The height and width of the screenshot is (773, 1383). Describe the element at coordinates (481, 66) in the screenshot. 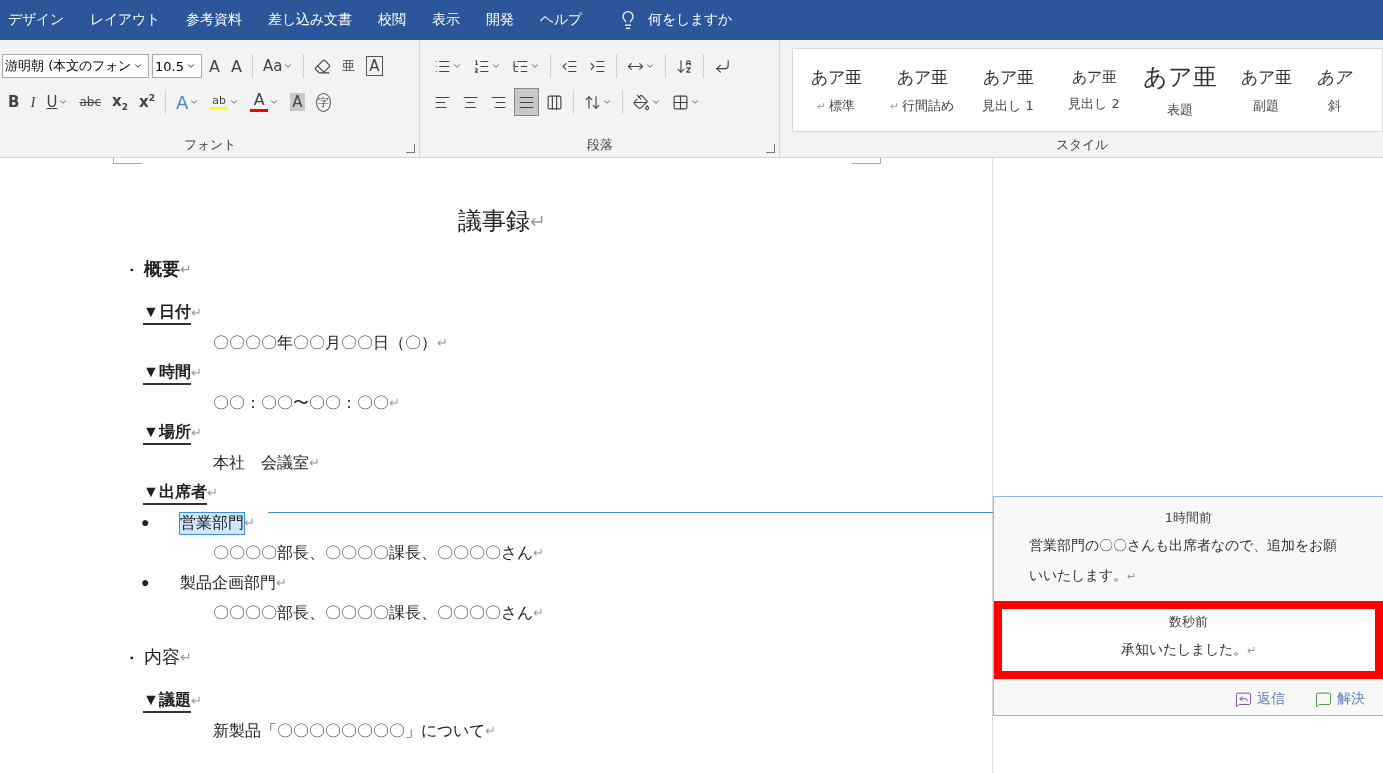

I see `numbered-list-icon` at that location.